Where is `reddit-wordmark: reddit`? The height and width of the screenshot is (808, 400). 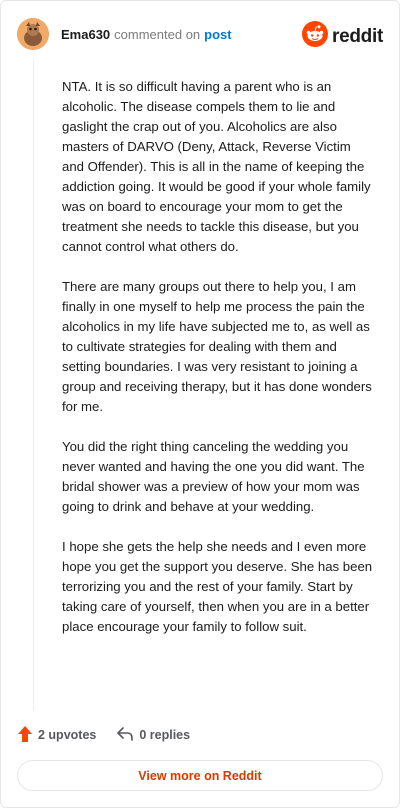 reddit-wordmark: reddit is located at coordinates (357, 36).